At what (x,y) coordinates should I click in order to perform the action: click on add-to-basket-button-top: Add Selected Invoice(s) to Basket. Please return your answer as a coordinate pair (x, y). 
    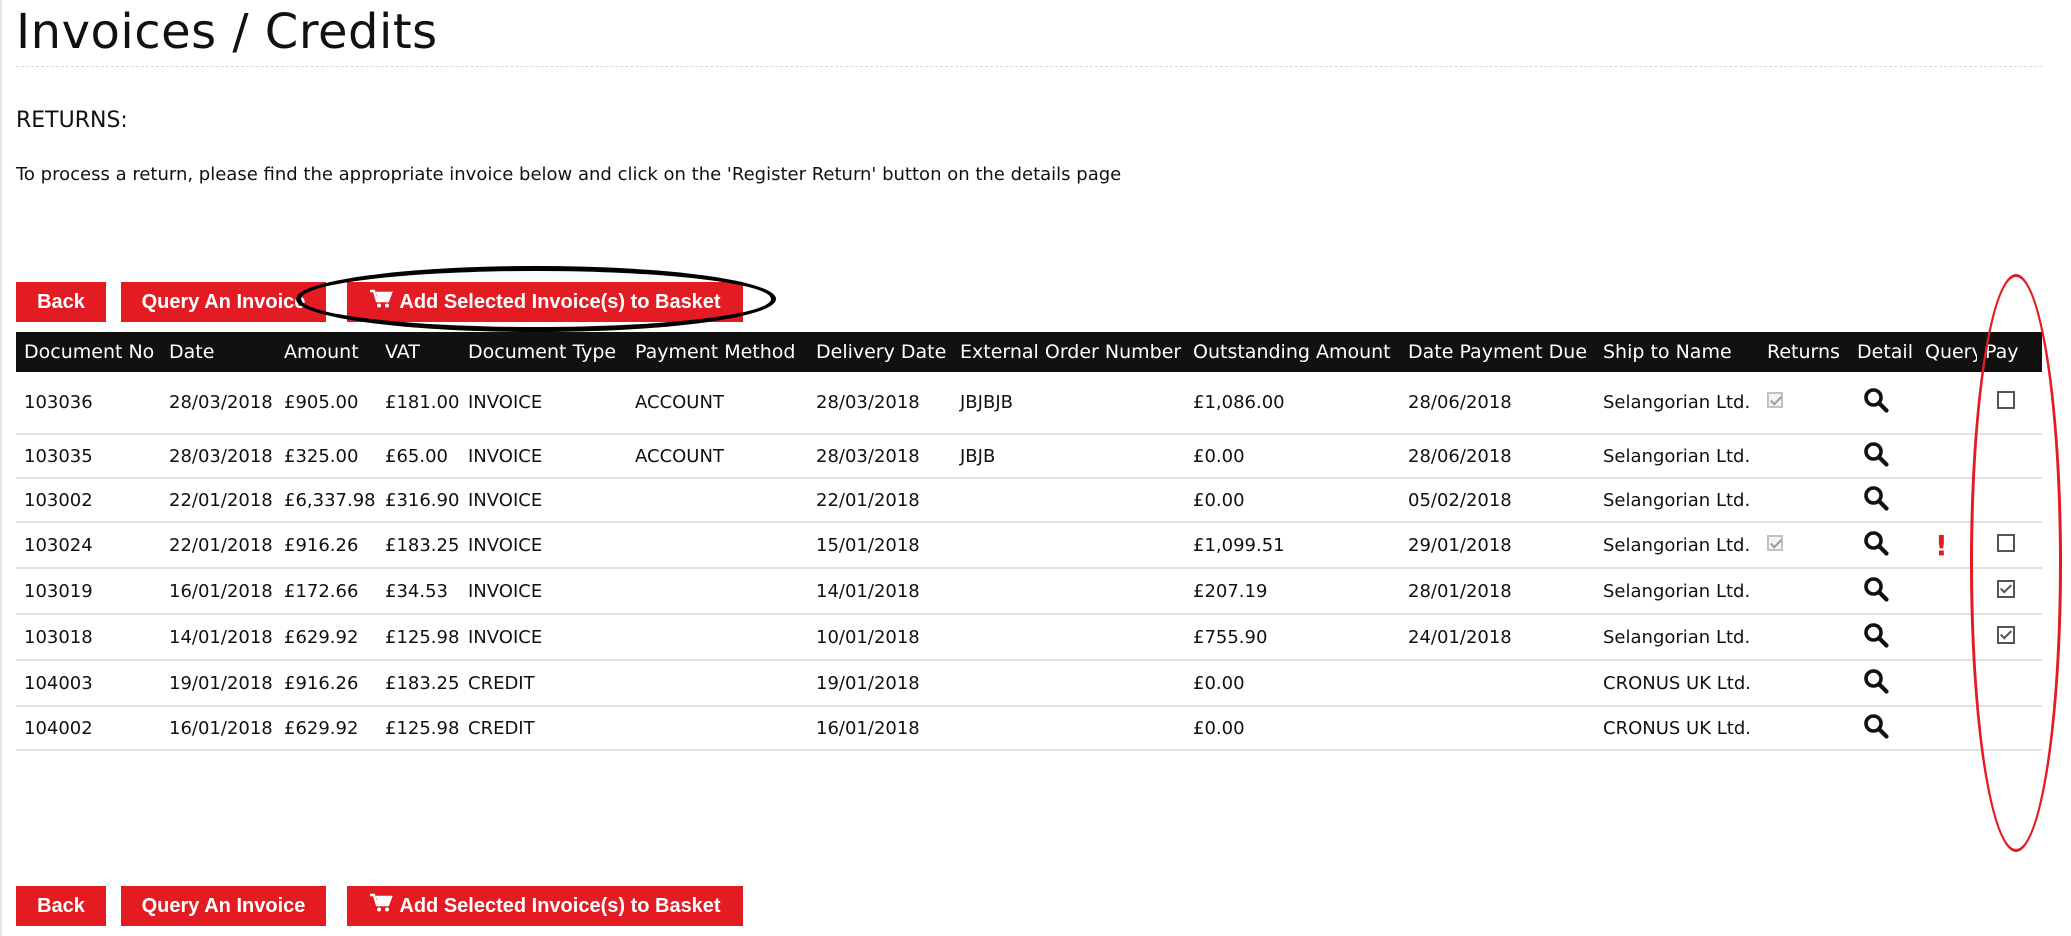
    Looking at the image, I should click on (545, 302).